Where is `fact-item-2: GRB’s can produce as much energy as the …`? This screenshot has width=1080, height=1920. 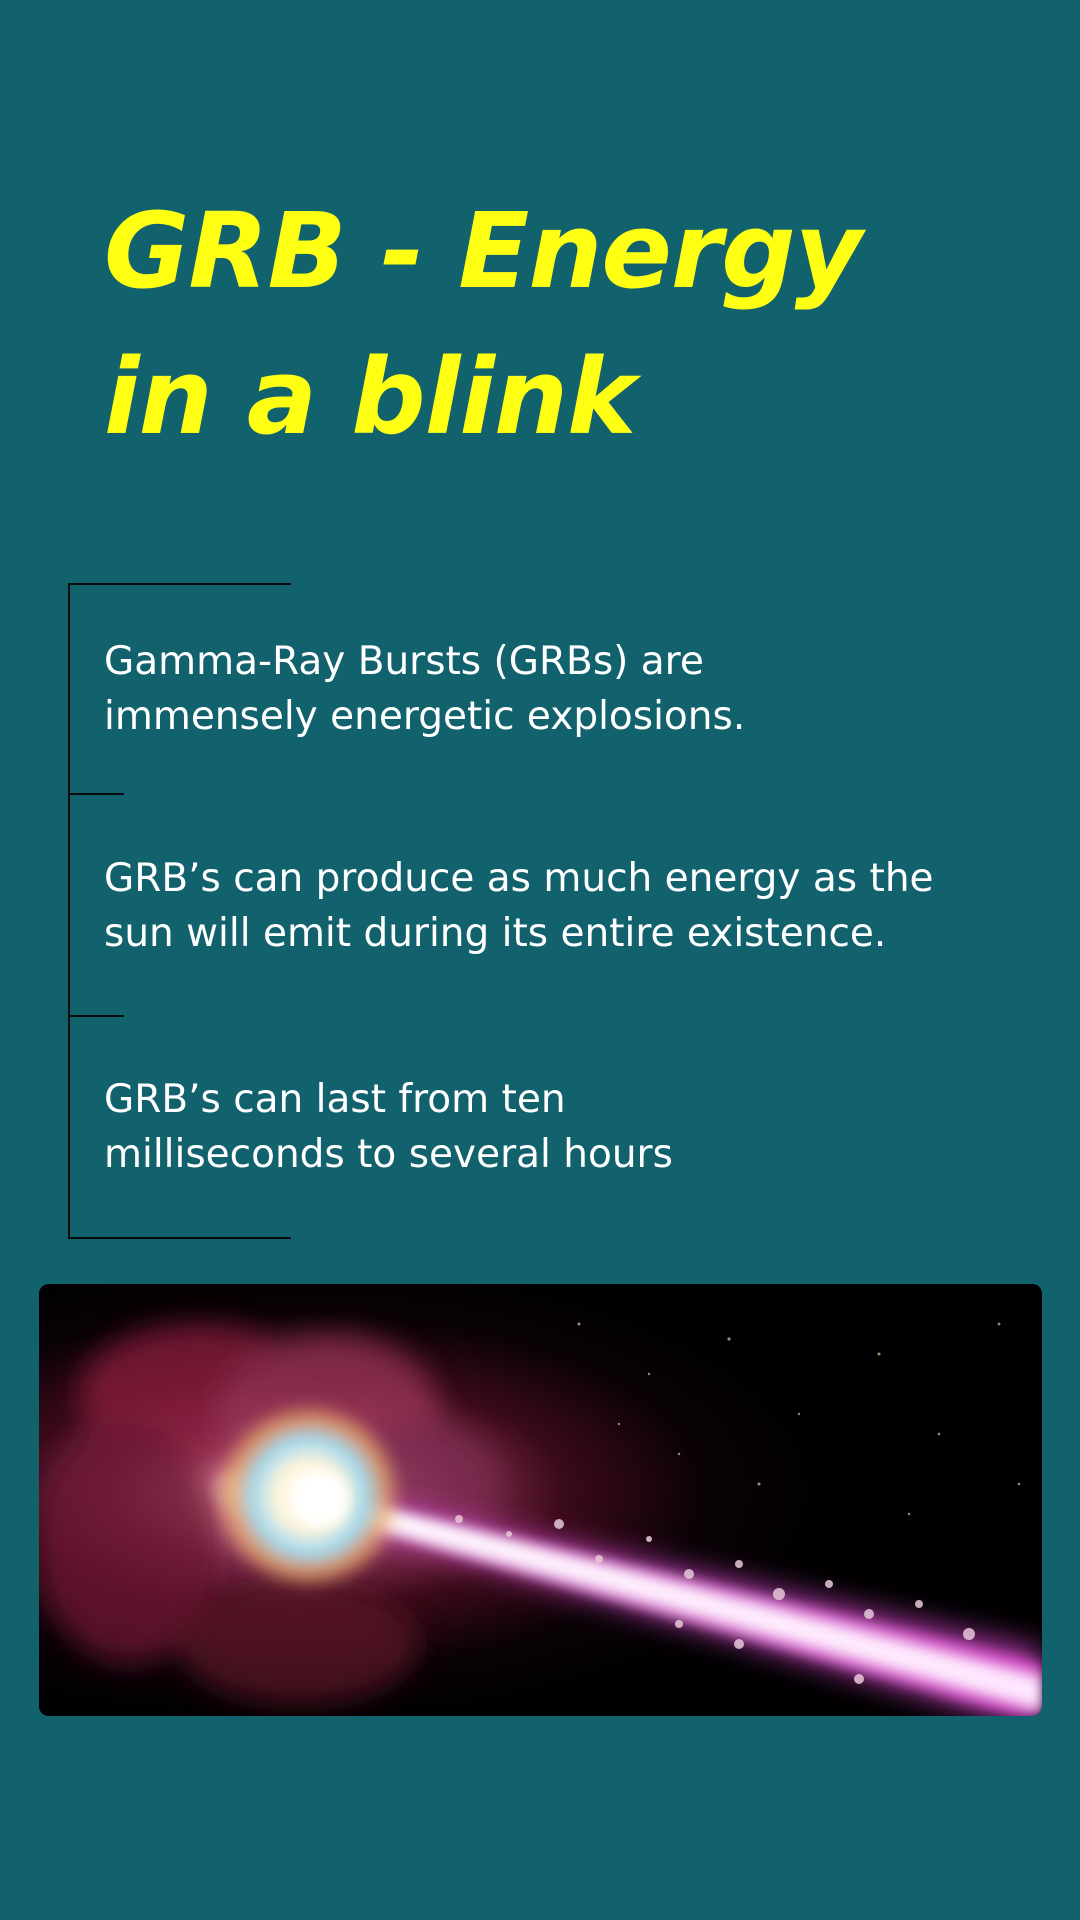 fact-item-2: GRB’s can produce as much energy as the … is located at coordinates (554, 906).